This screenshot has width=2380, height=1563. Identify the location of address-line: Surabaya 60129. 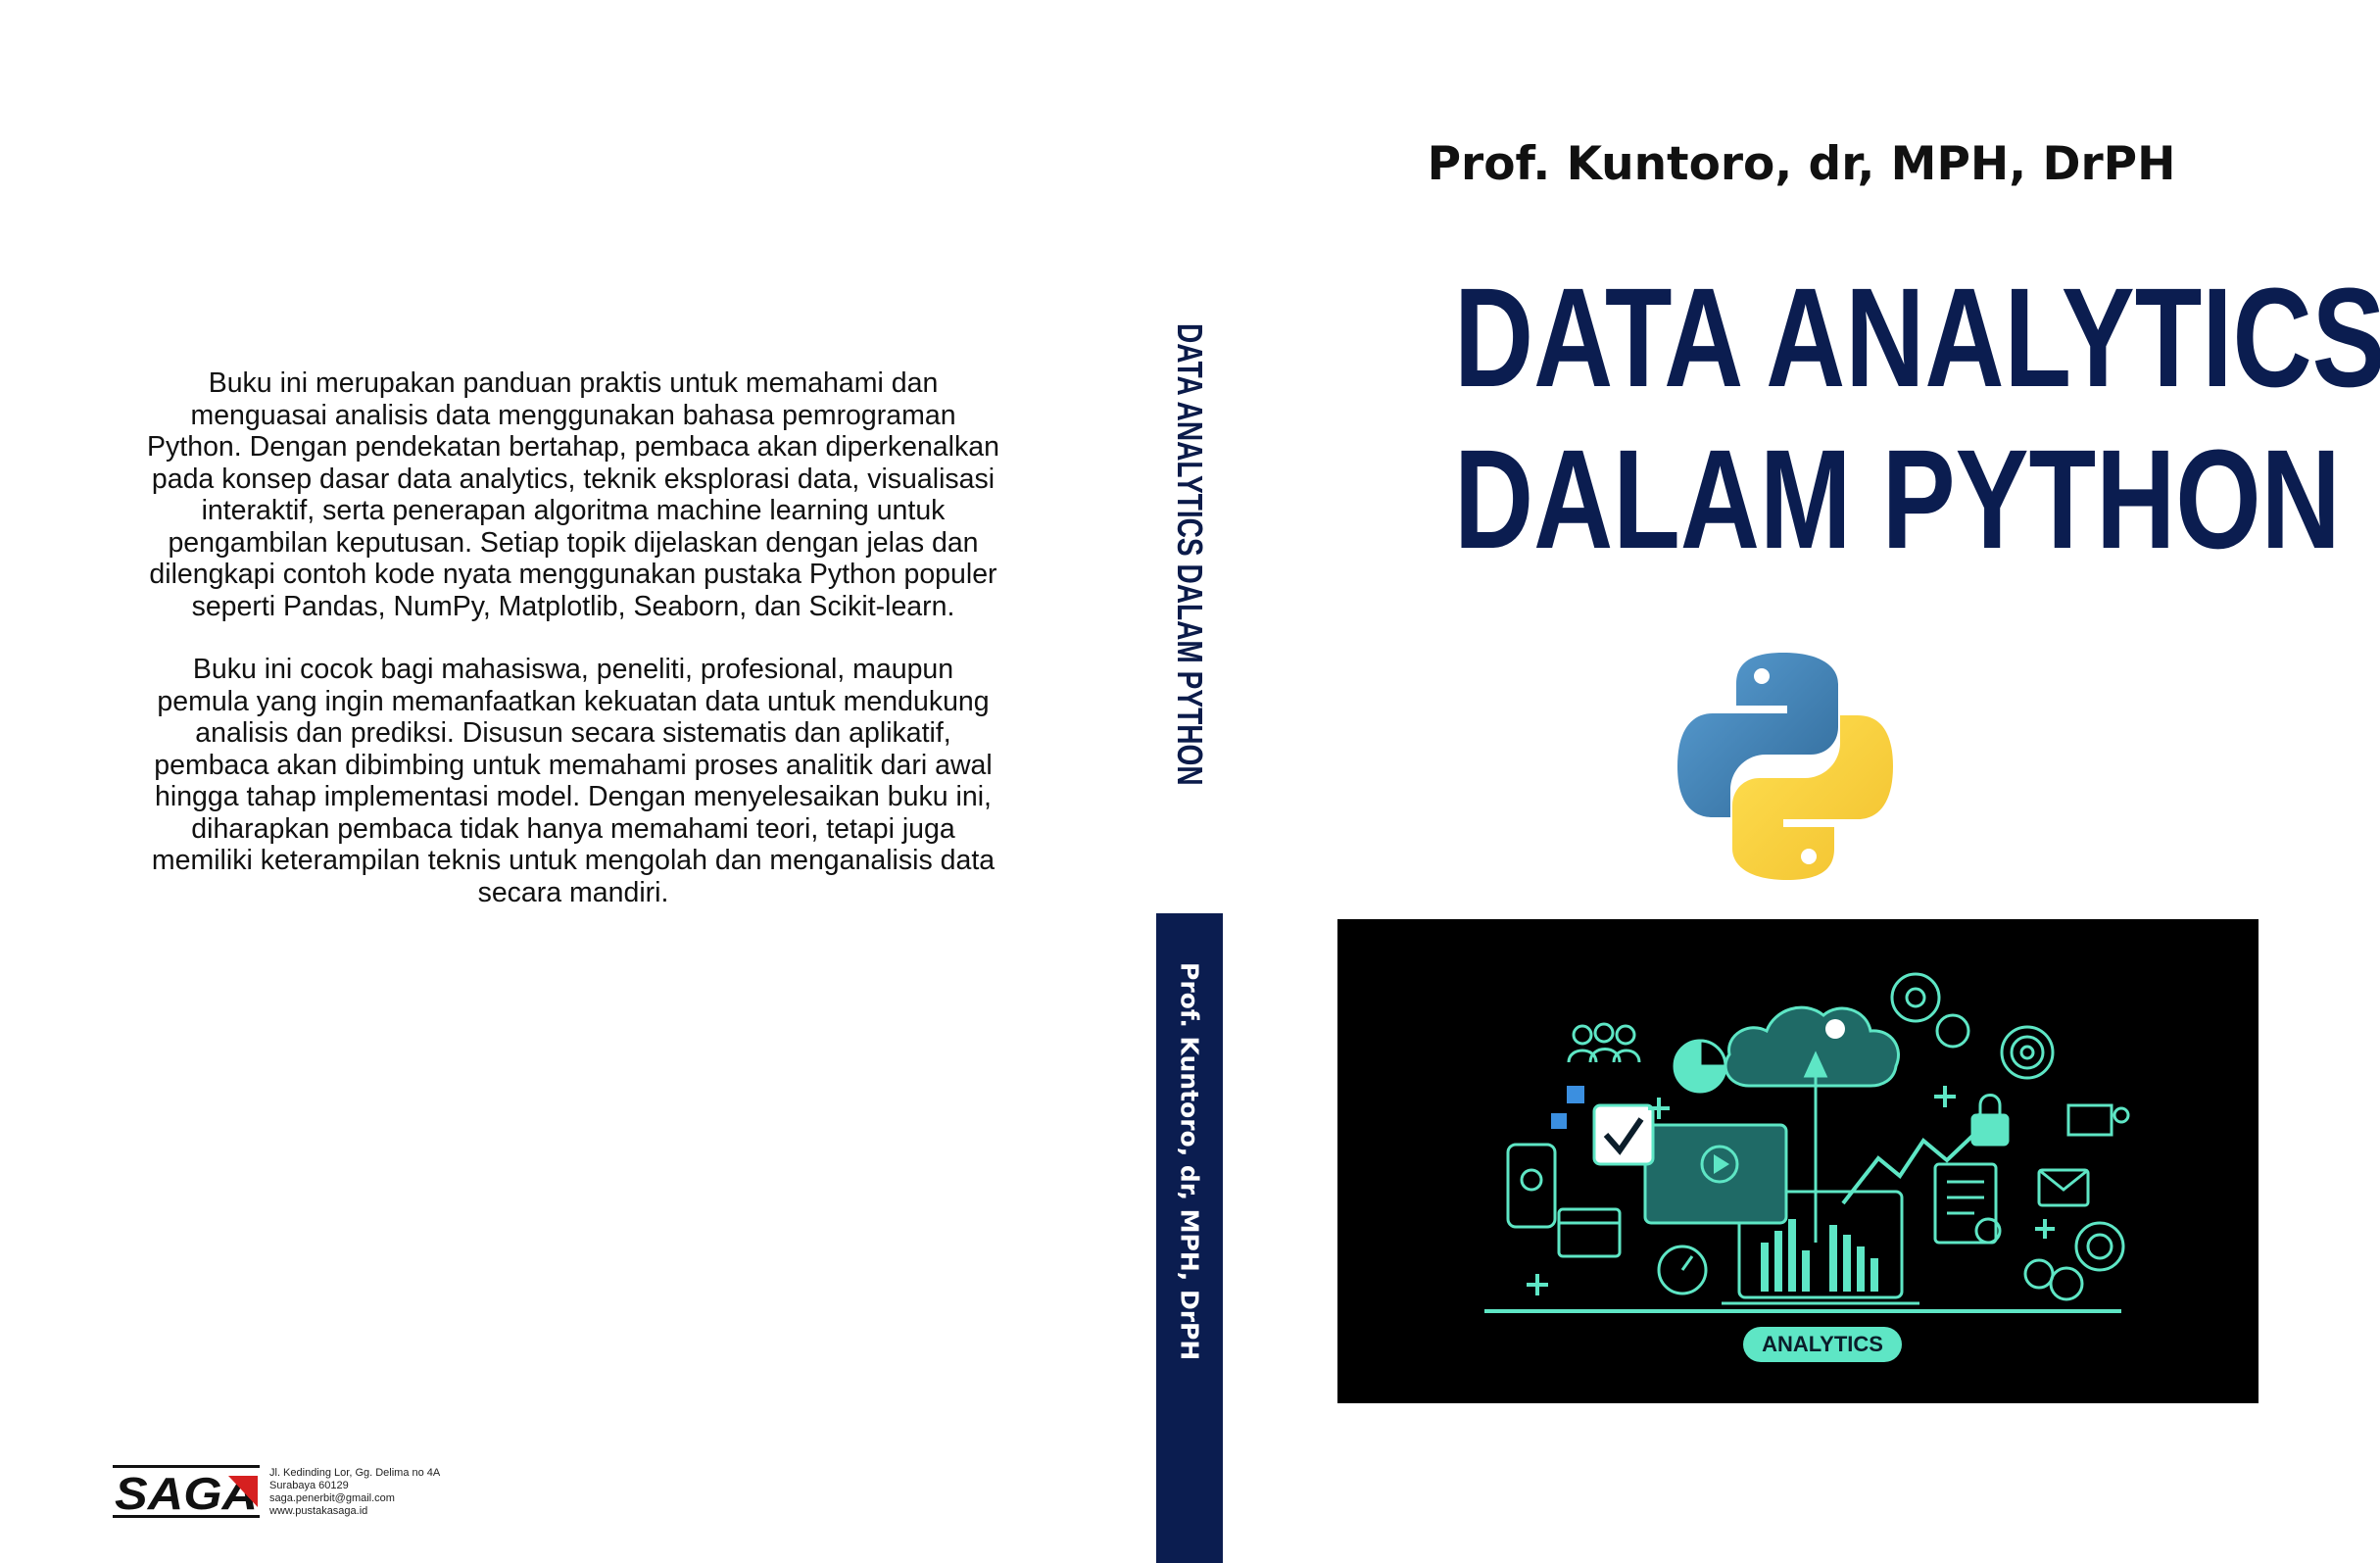
(309, 1485).